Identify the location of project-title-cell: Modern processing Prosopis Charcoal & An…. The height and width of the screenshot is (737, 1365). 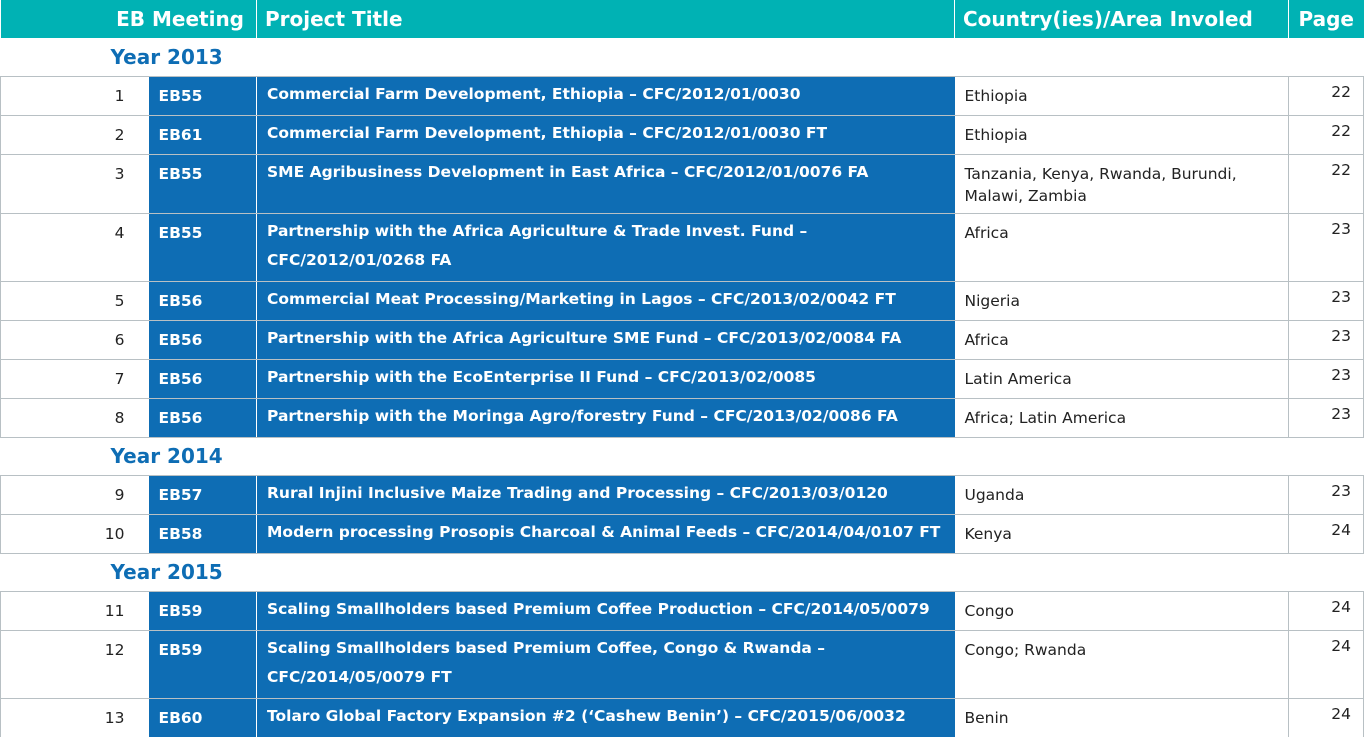
(605, 534).